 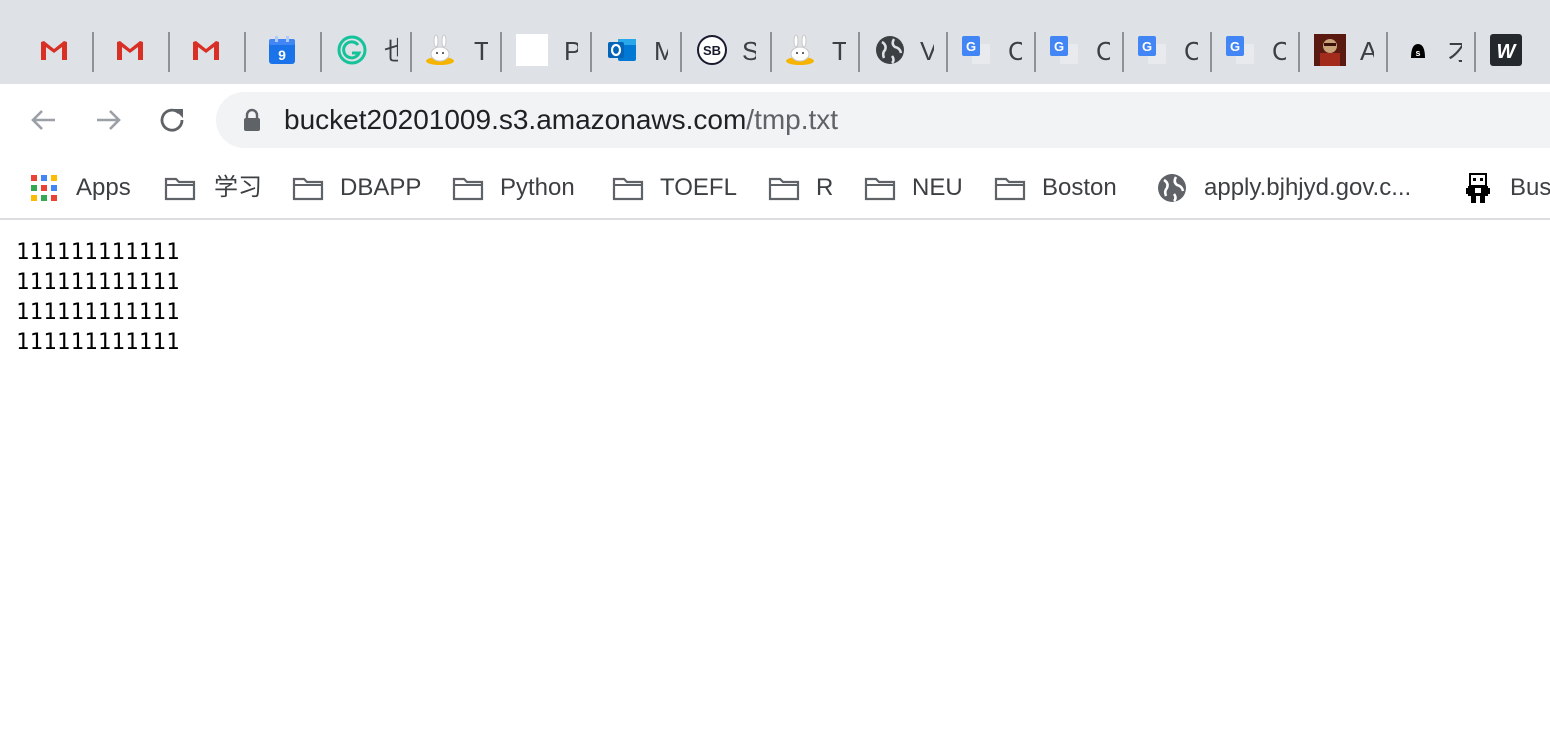 I want to click on tab-blank-page: P, so click(x=546, y=50).